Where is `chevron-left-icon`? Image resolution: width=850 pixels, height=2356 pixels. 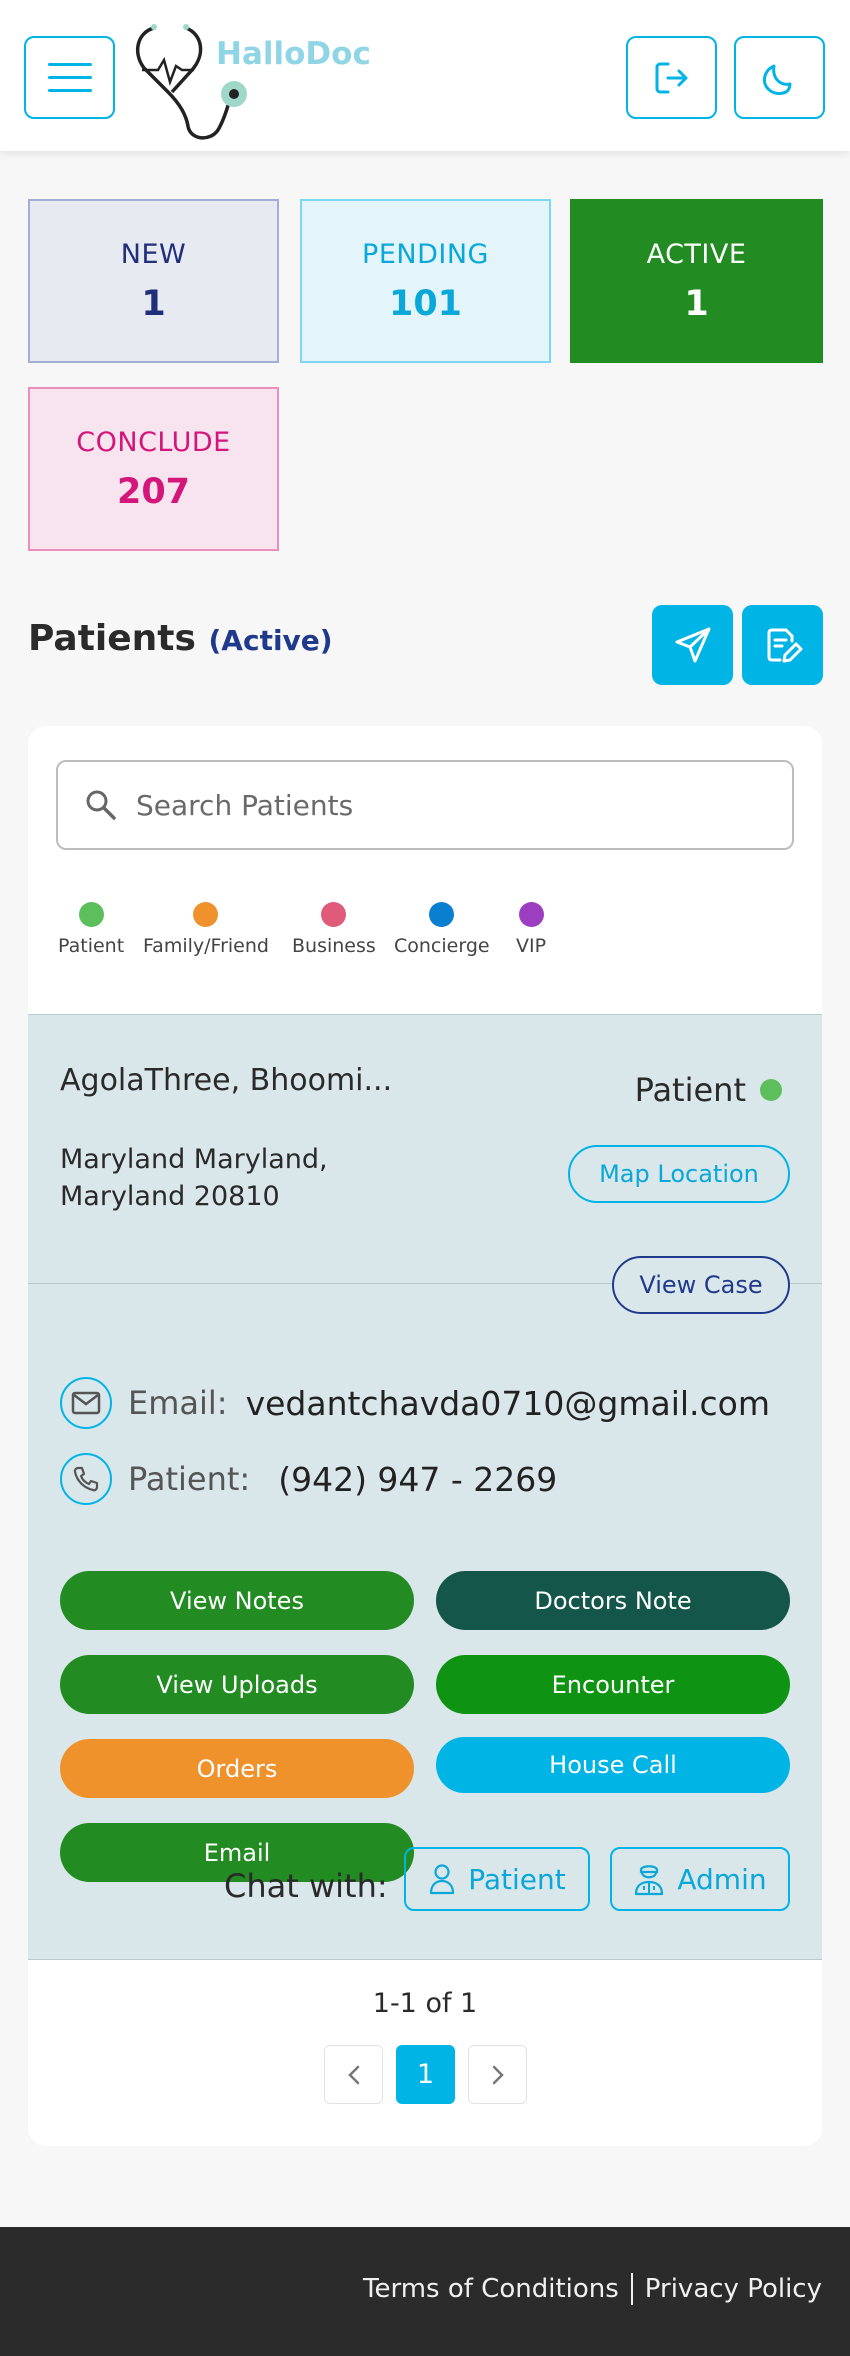 chevron-left-icon is located at coordinates (353, 2074).